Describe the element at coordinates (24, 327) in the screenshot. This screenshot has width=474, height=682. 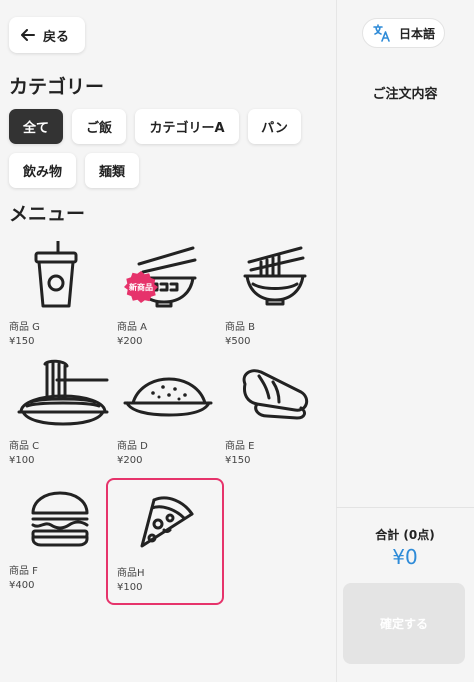
I see `item-name: 商品 G` at that location.